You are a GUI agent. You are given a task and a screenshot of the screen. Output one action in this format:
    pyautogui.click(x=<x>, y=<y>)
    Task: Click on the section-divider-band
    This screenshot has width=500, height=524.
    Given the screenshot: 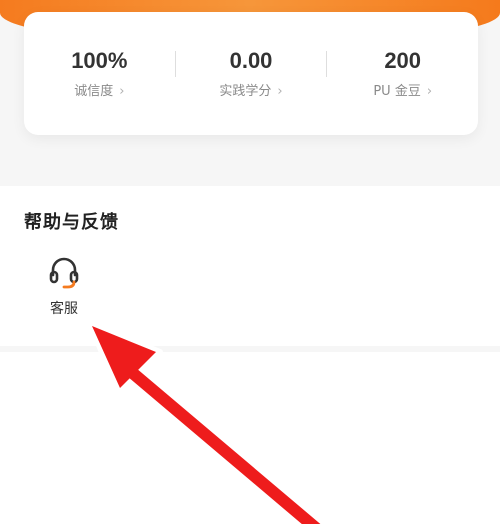 What is the action you would take?
    pyautogui.click(x=250, y=349)
    